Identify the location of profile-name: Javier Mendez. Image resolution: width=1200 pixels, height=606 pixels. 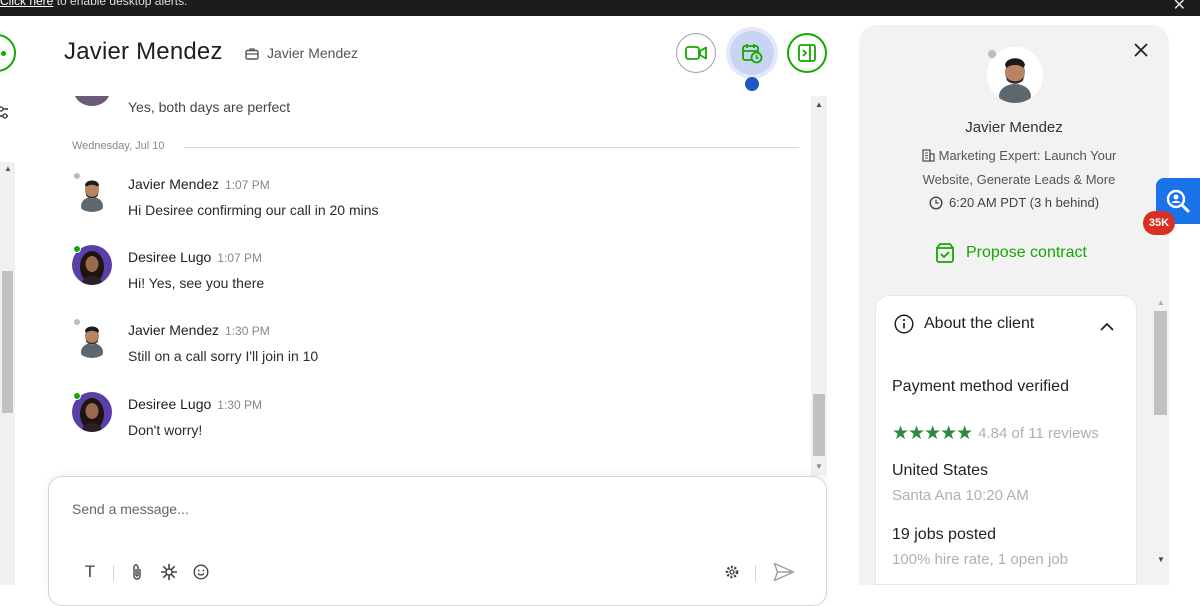
(1014, 127).